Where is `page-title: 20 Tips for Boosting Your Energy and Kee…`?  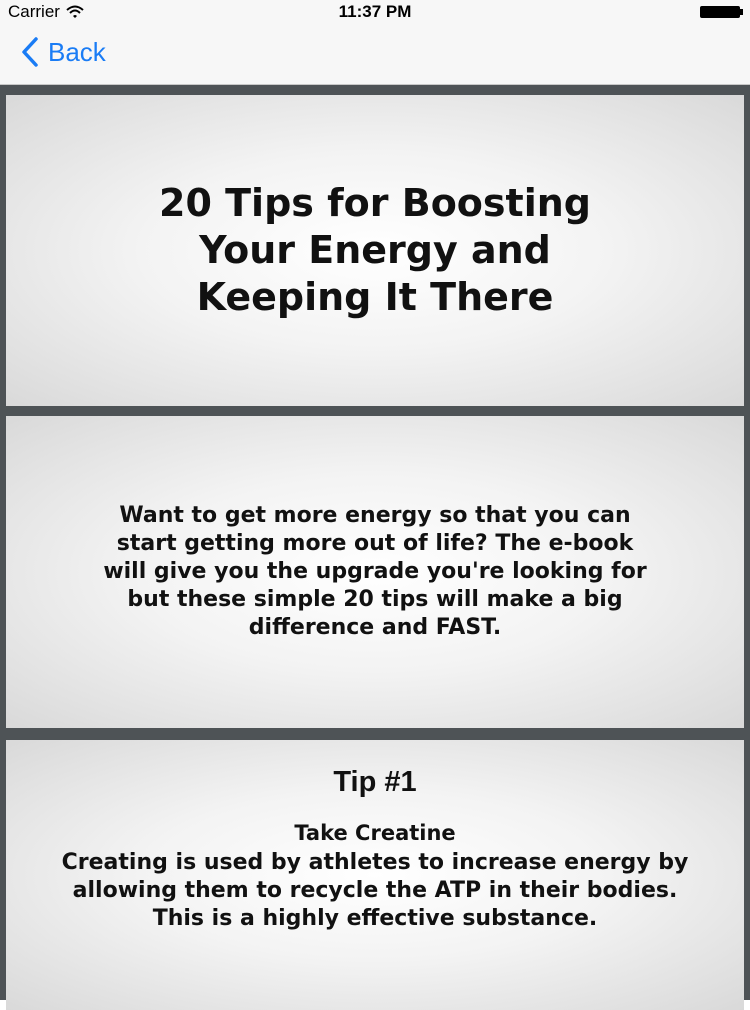 page-title: 20 Tips for Boosting Your Energy and Kee… is located at coordinates (375, 250).